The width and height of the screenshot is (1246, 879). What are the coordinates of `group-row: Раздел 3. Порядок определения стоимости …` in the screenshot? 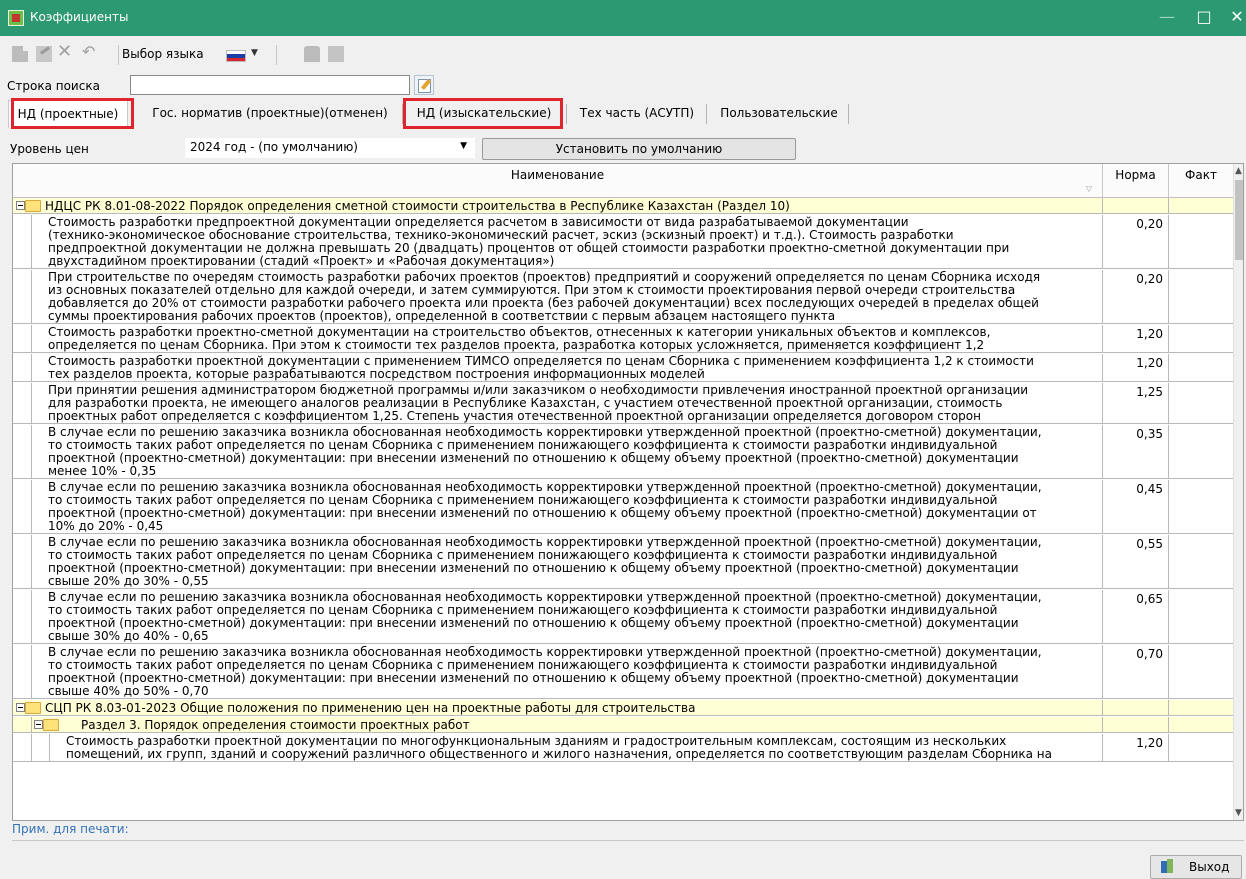 It's located at (623, 725).